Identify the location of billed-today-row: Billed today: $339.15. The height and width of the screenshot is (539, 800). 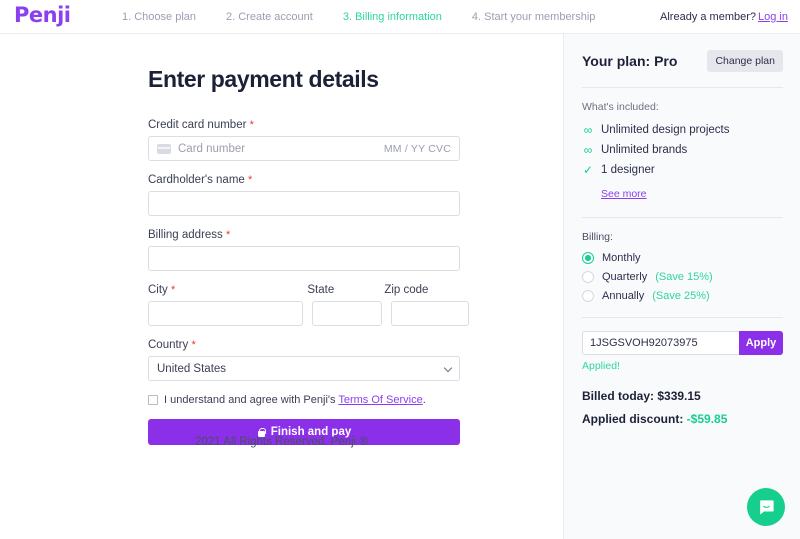
(682, 396).